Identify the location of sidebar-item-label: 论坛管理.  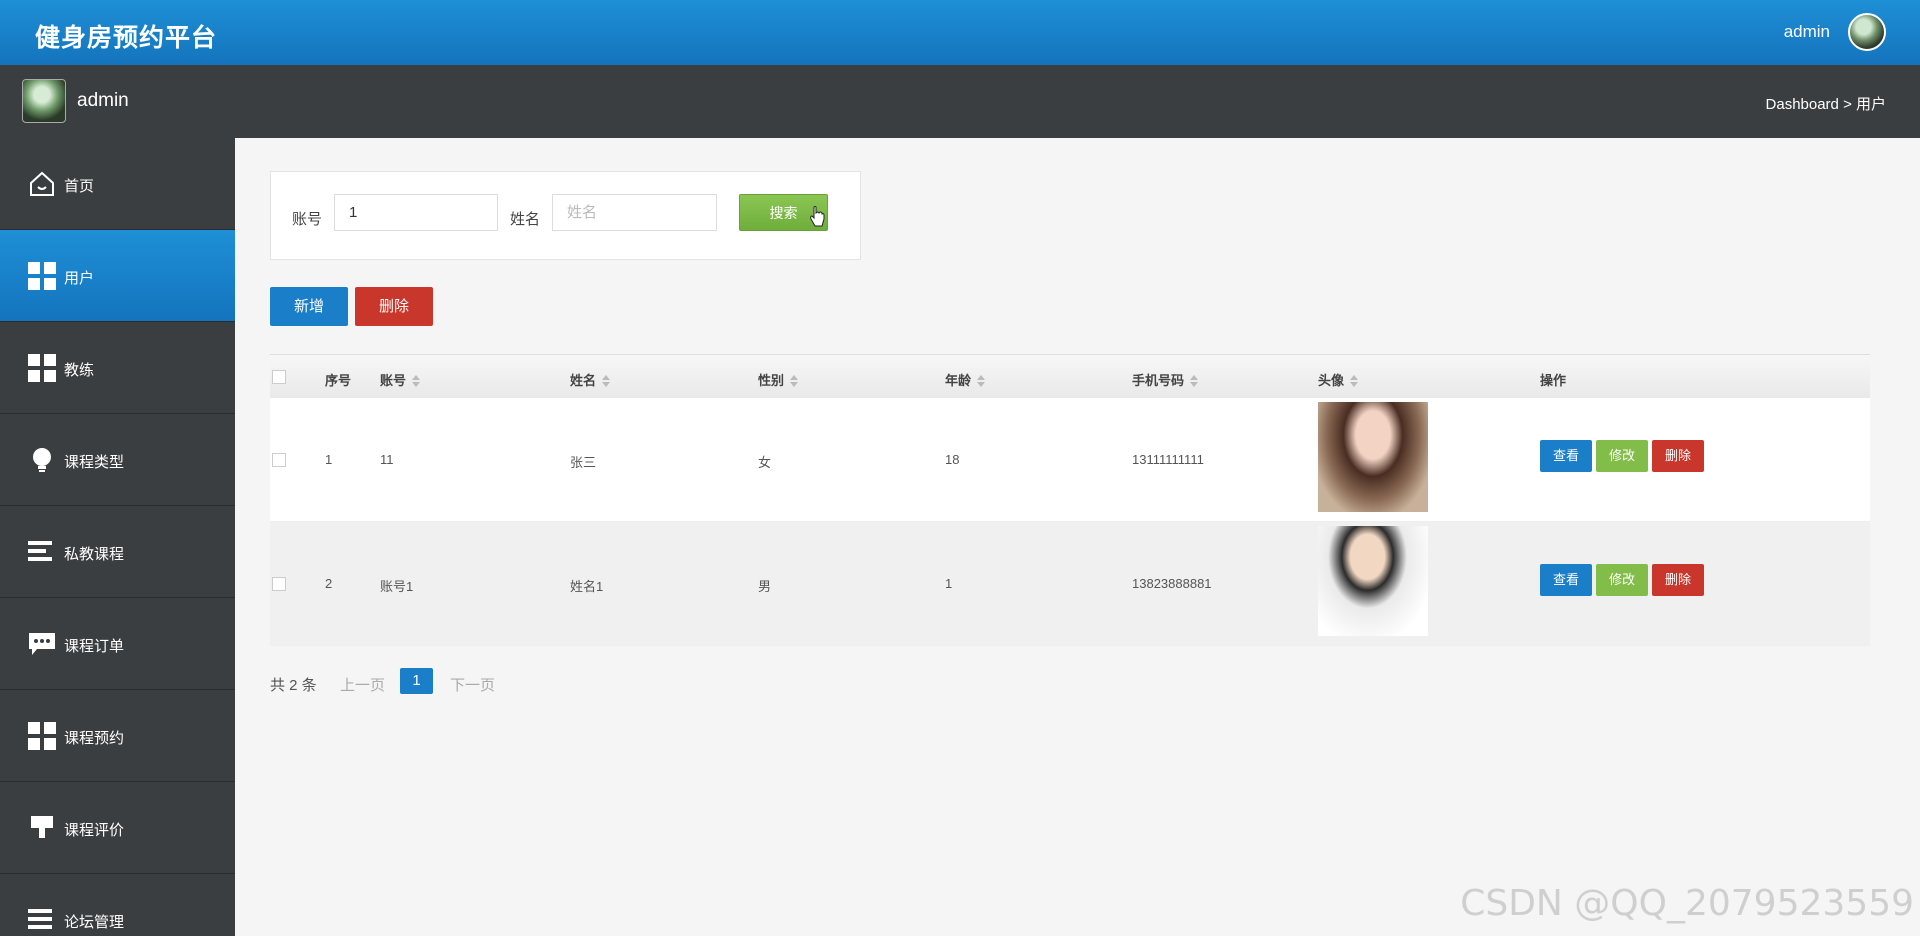
(94, 922).